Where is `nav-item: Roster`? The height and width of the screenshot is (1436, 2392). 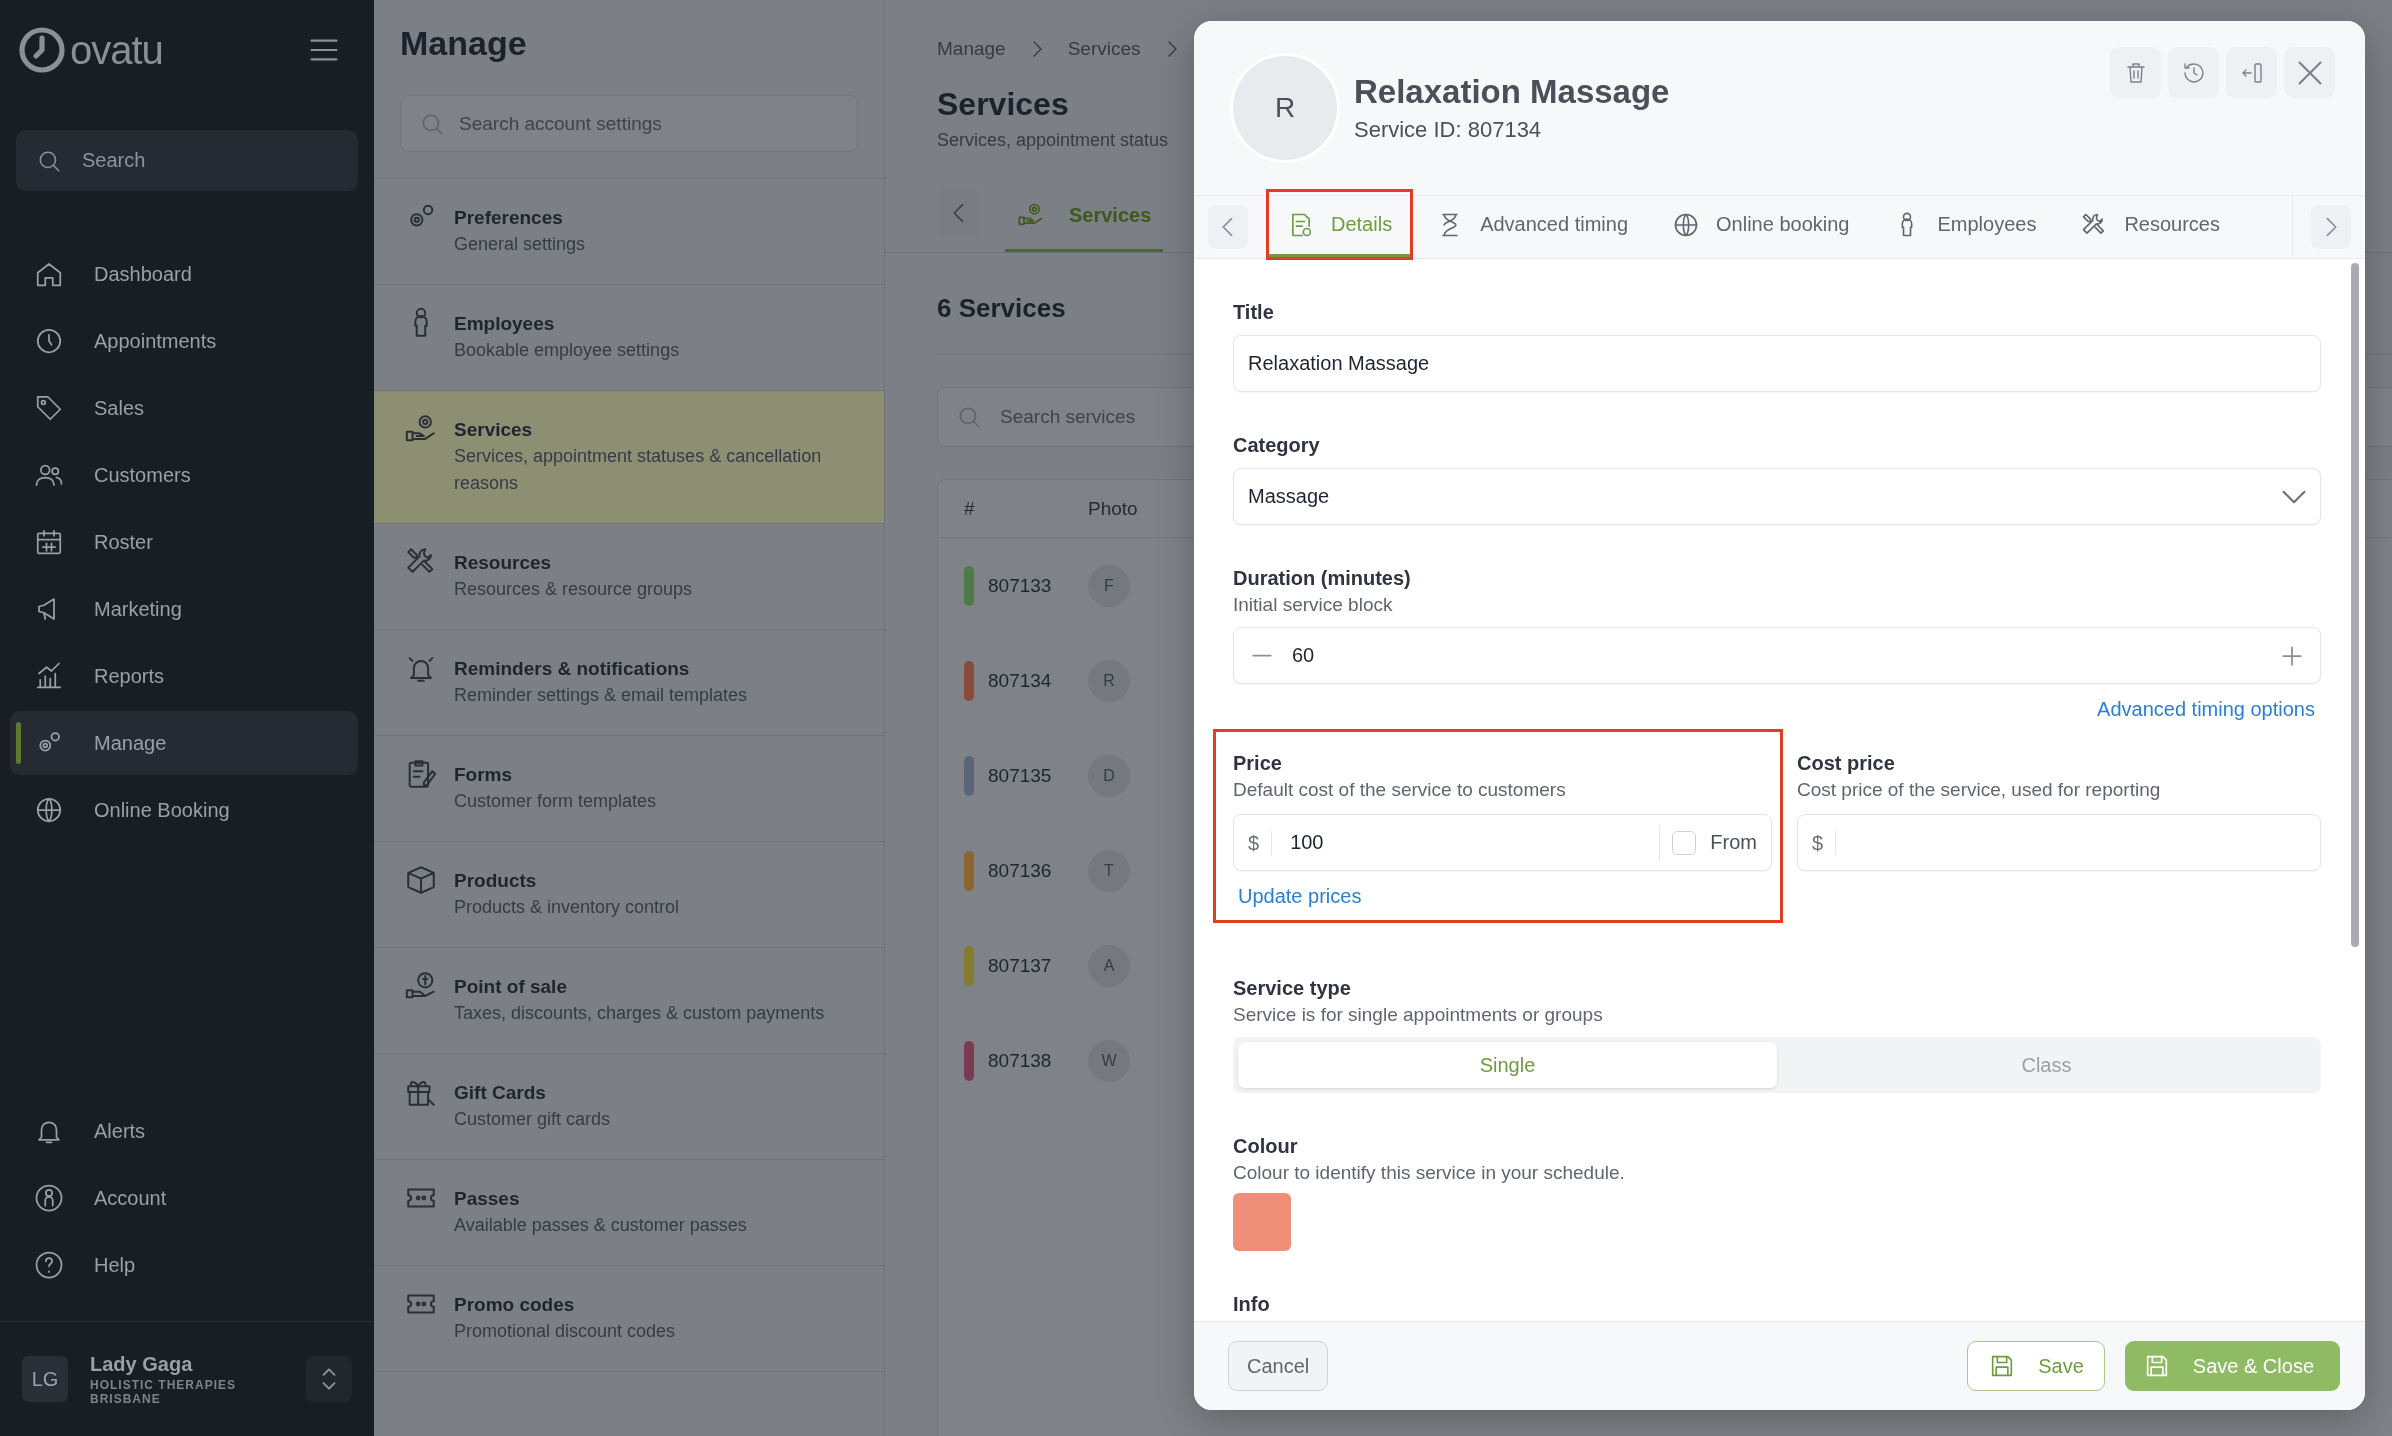
nav-item: Roster is located at coordinates (184, 542).